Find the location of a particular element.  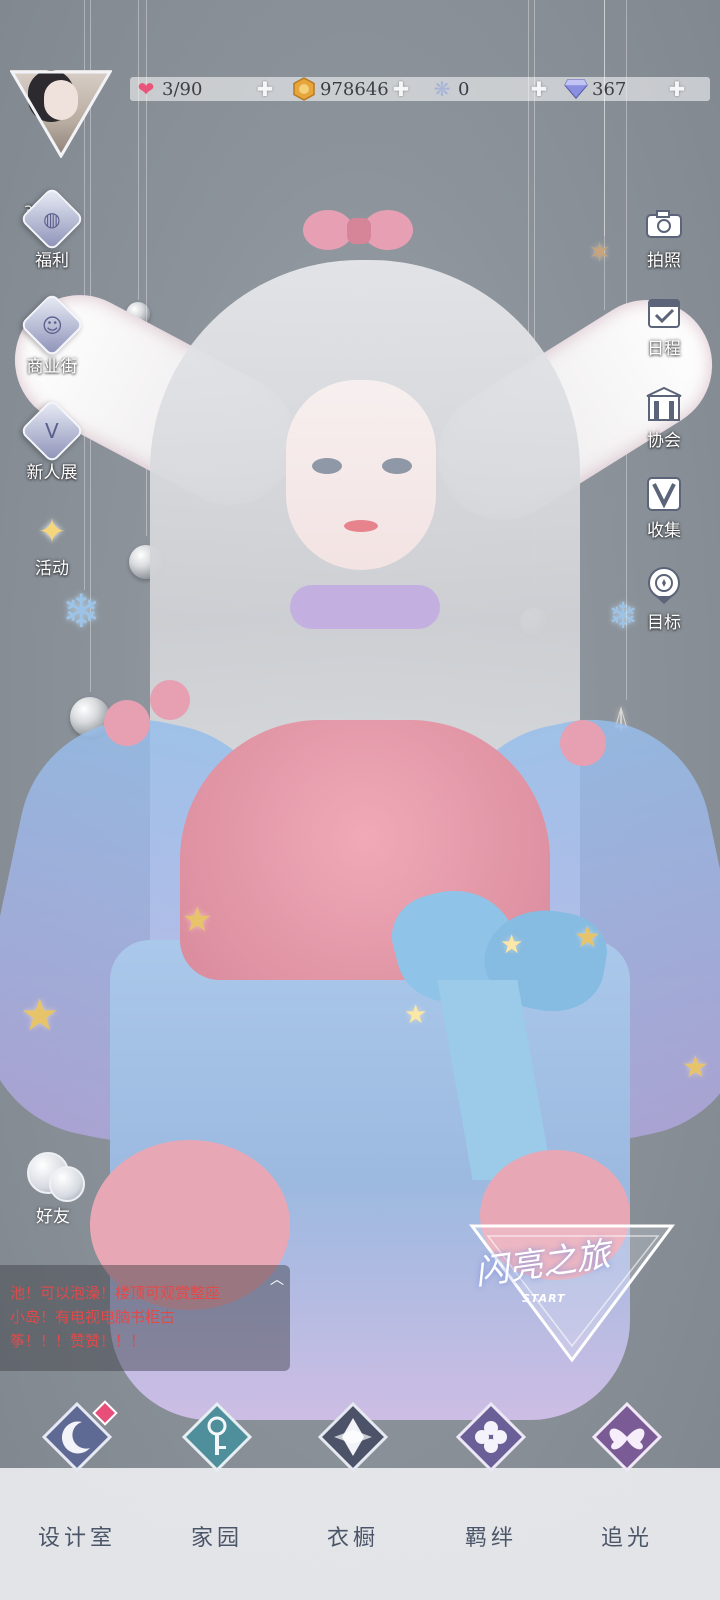

building-icon is located at coordinates (664, 404).